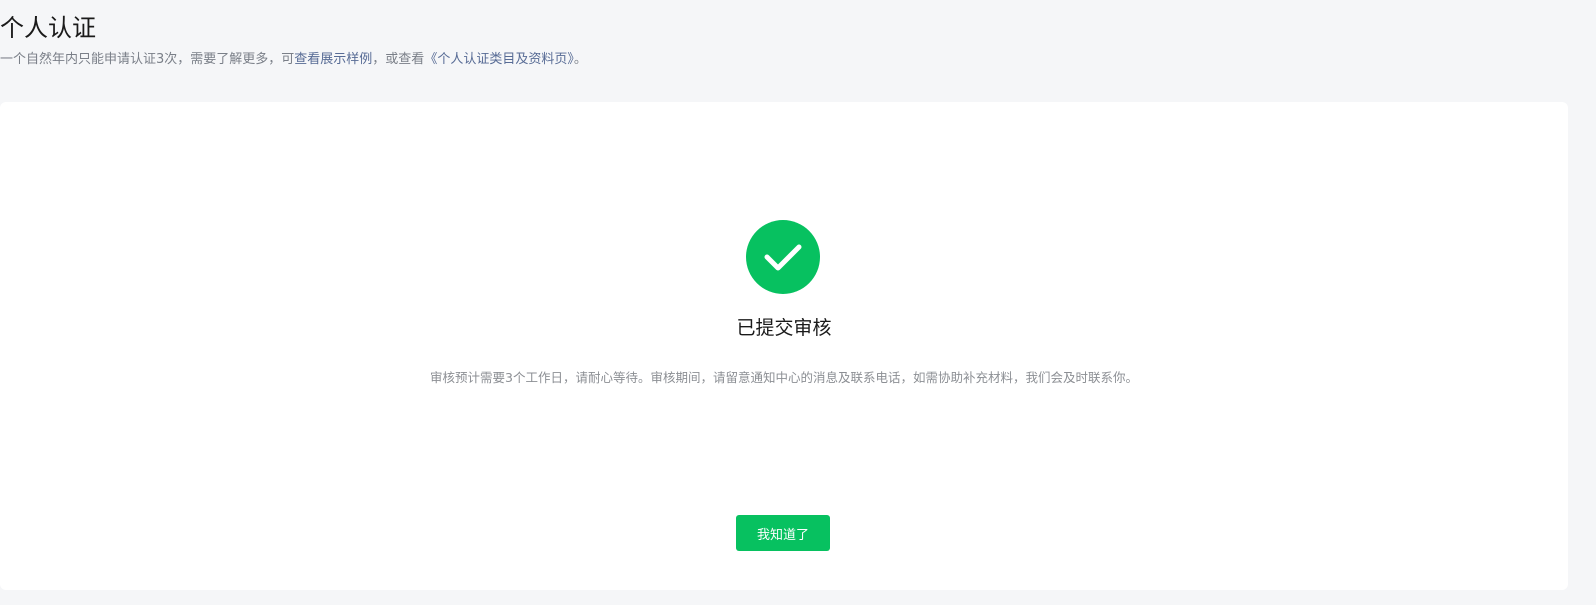  I want to click on check-circle-icon, so click(783, 257).